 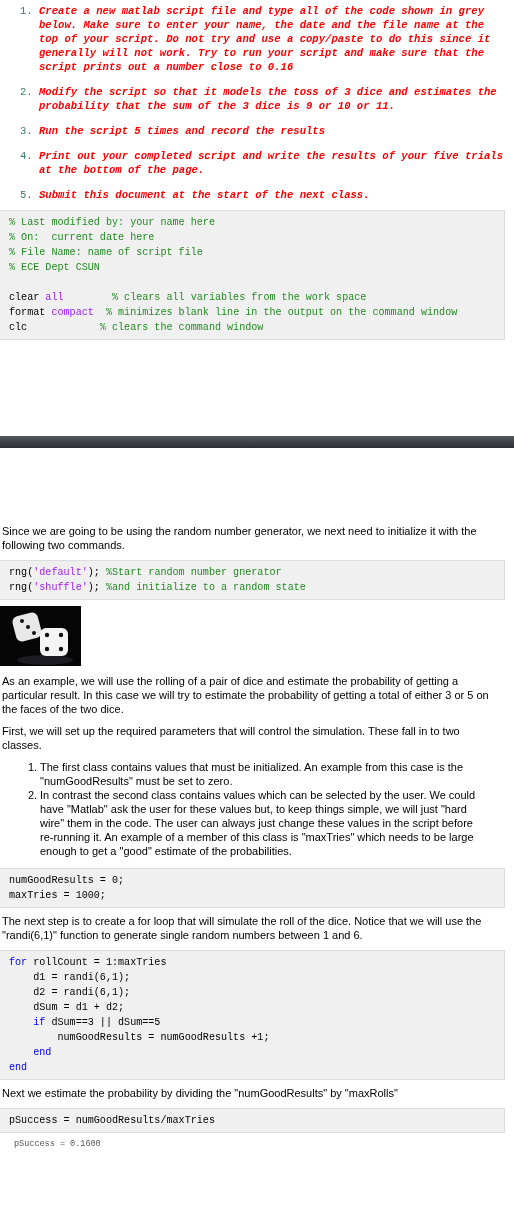 What do you see at coordinates (205, 195) in the screenshot?
I see `instruction-text: Submit this document at the start of the next class.` at bounding box center [205, 195].